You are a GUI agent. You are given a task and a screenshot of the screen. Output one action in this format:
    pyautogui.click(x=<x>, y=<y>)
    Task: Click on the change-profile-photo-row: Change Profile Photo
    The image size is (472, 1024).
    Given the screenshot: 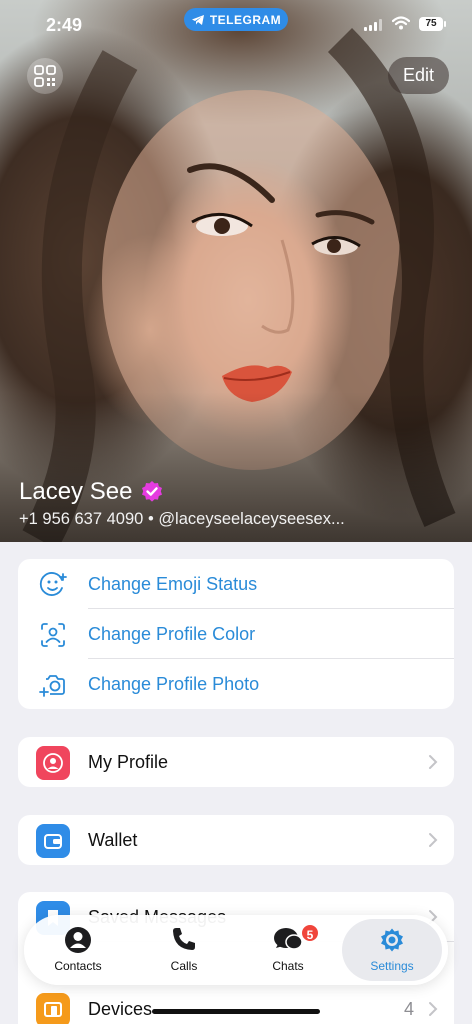 What is the action you would take?
    pyautogui.click(x=236, y=684)
    